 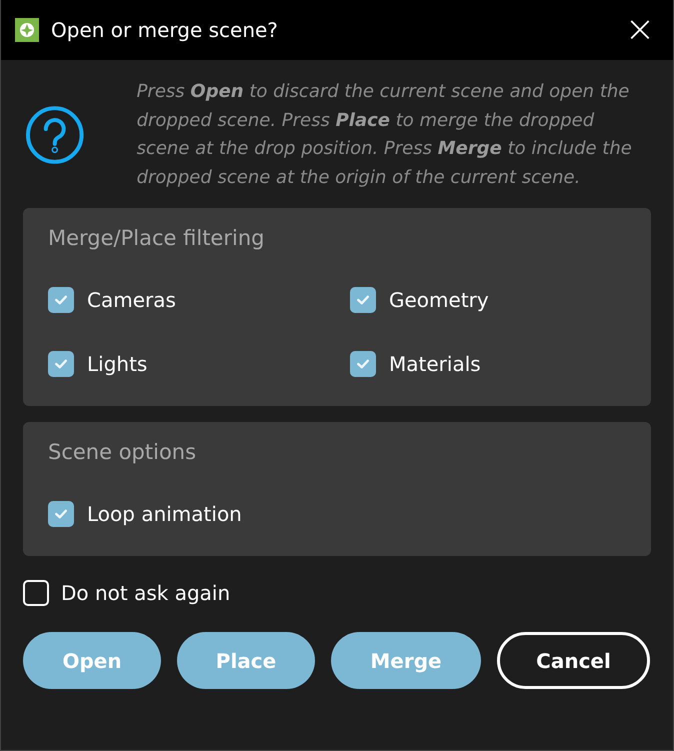 I want to click on instructions-text: Press Open to discard the current scene and open the dropped scene. Press Place to merge the dropped scene at the drop position. Press Merge to include the dropped scene at the origin of the current scene., so click(x=384, y=135).